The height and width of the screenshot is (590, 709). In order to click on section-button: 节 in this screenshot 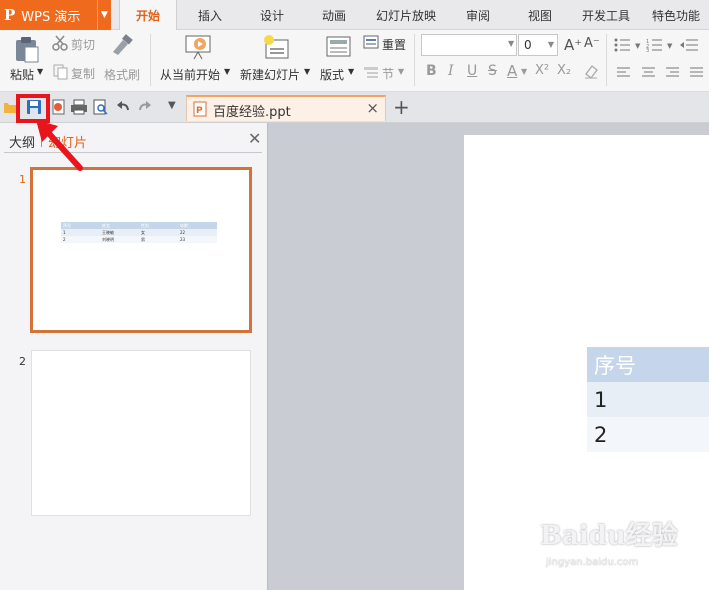, I will do `click(388, 73)`.